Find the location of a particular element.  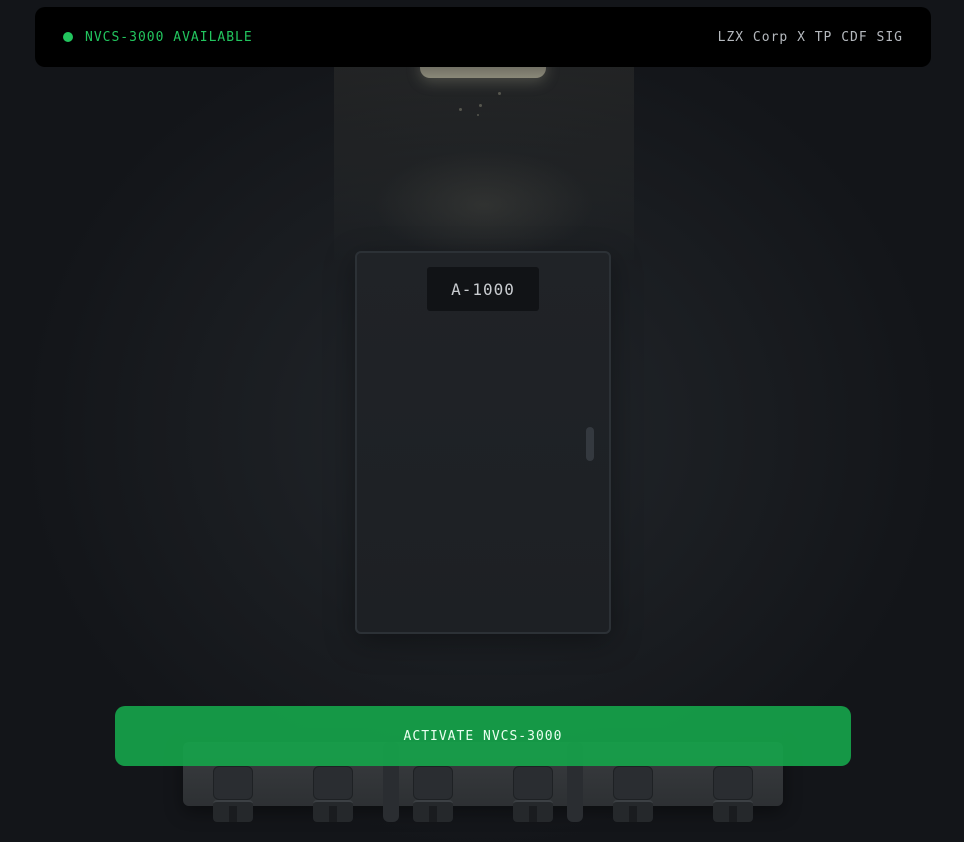

door-handle-icon is located at coordinates (590, 444).